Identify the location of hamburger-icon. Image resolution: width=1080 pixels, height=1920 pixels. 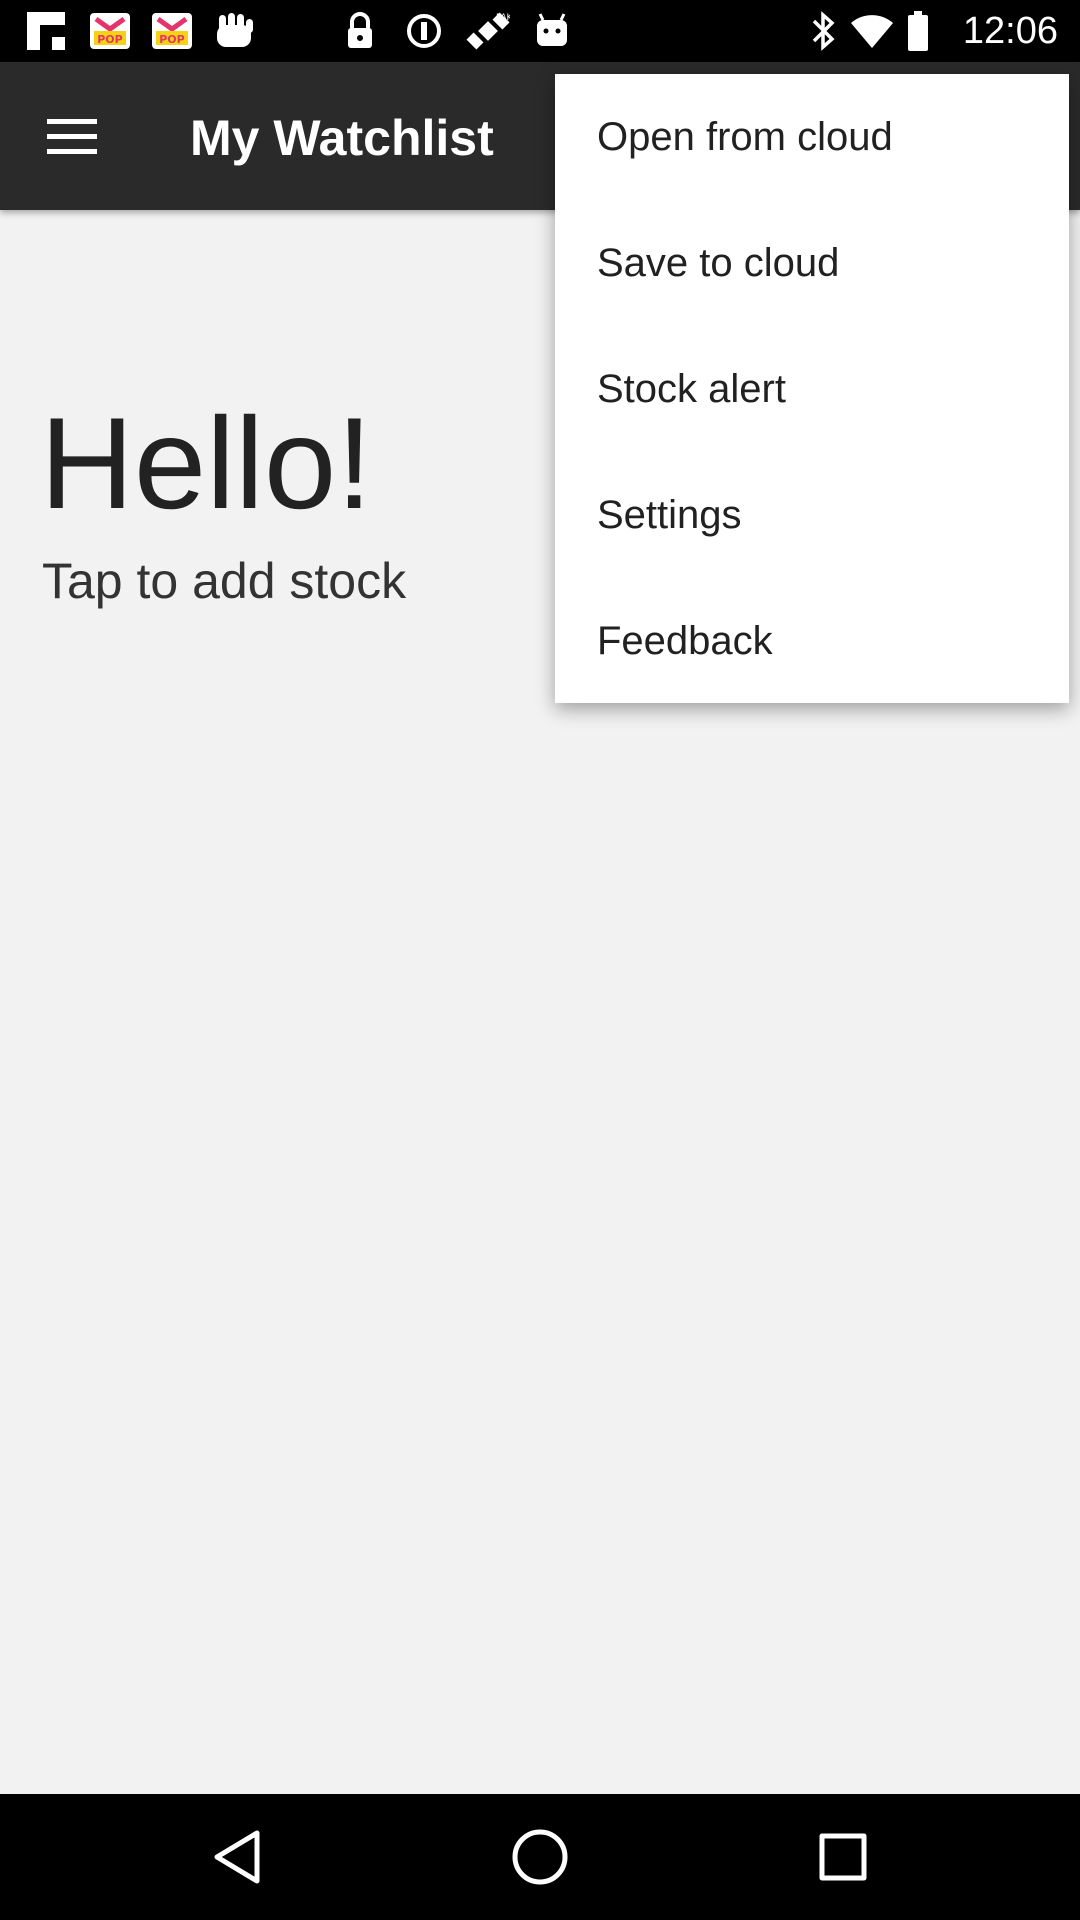
(72, 121).